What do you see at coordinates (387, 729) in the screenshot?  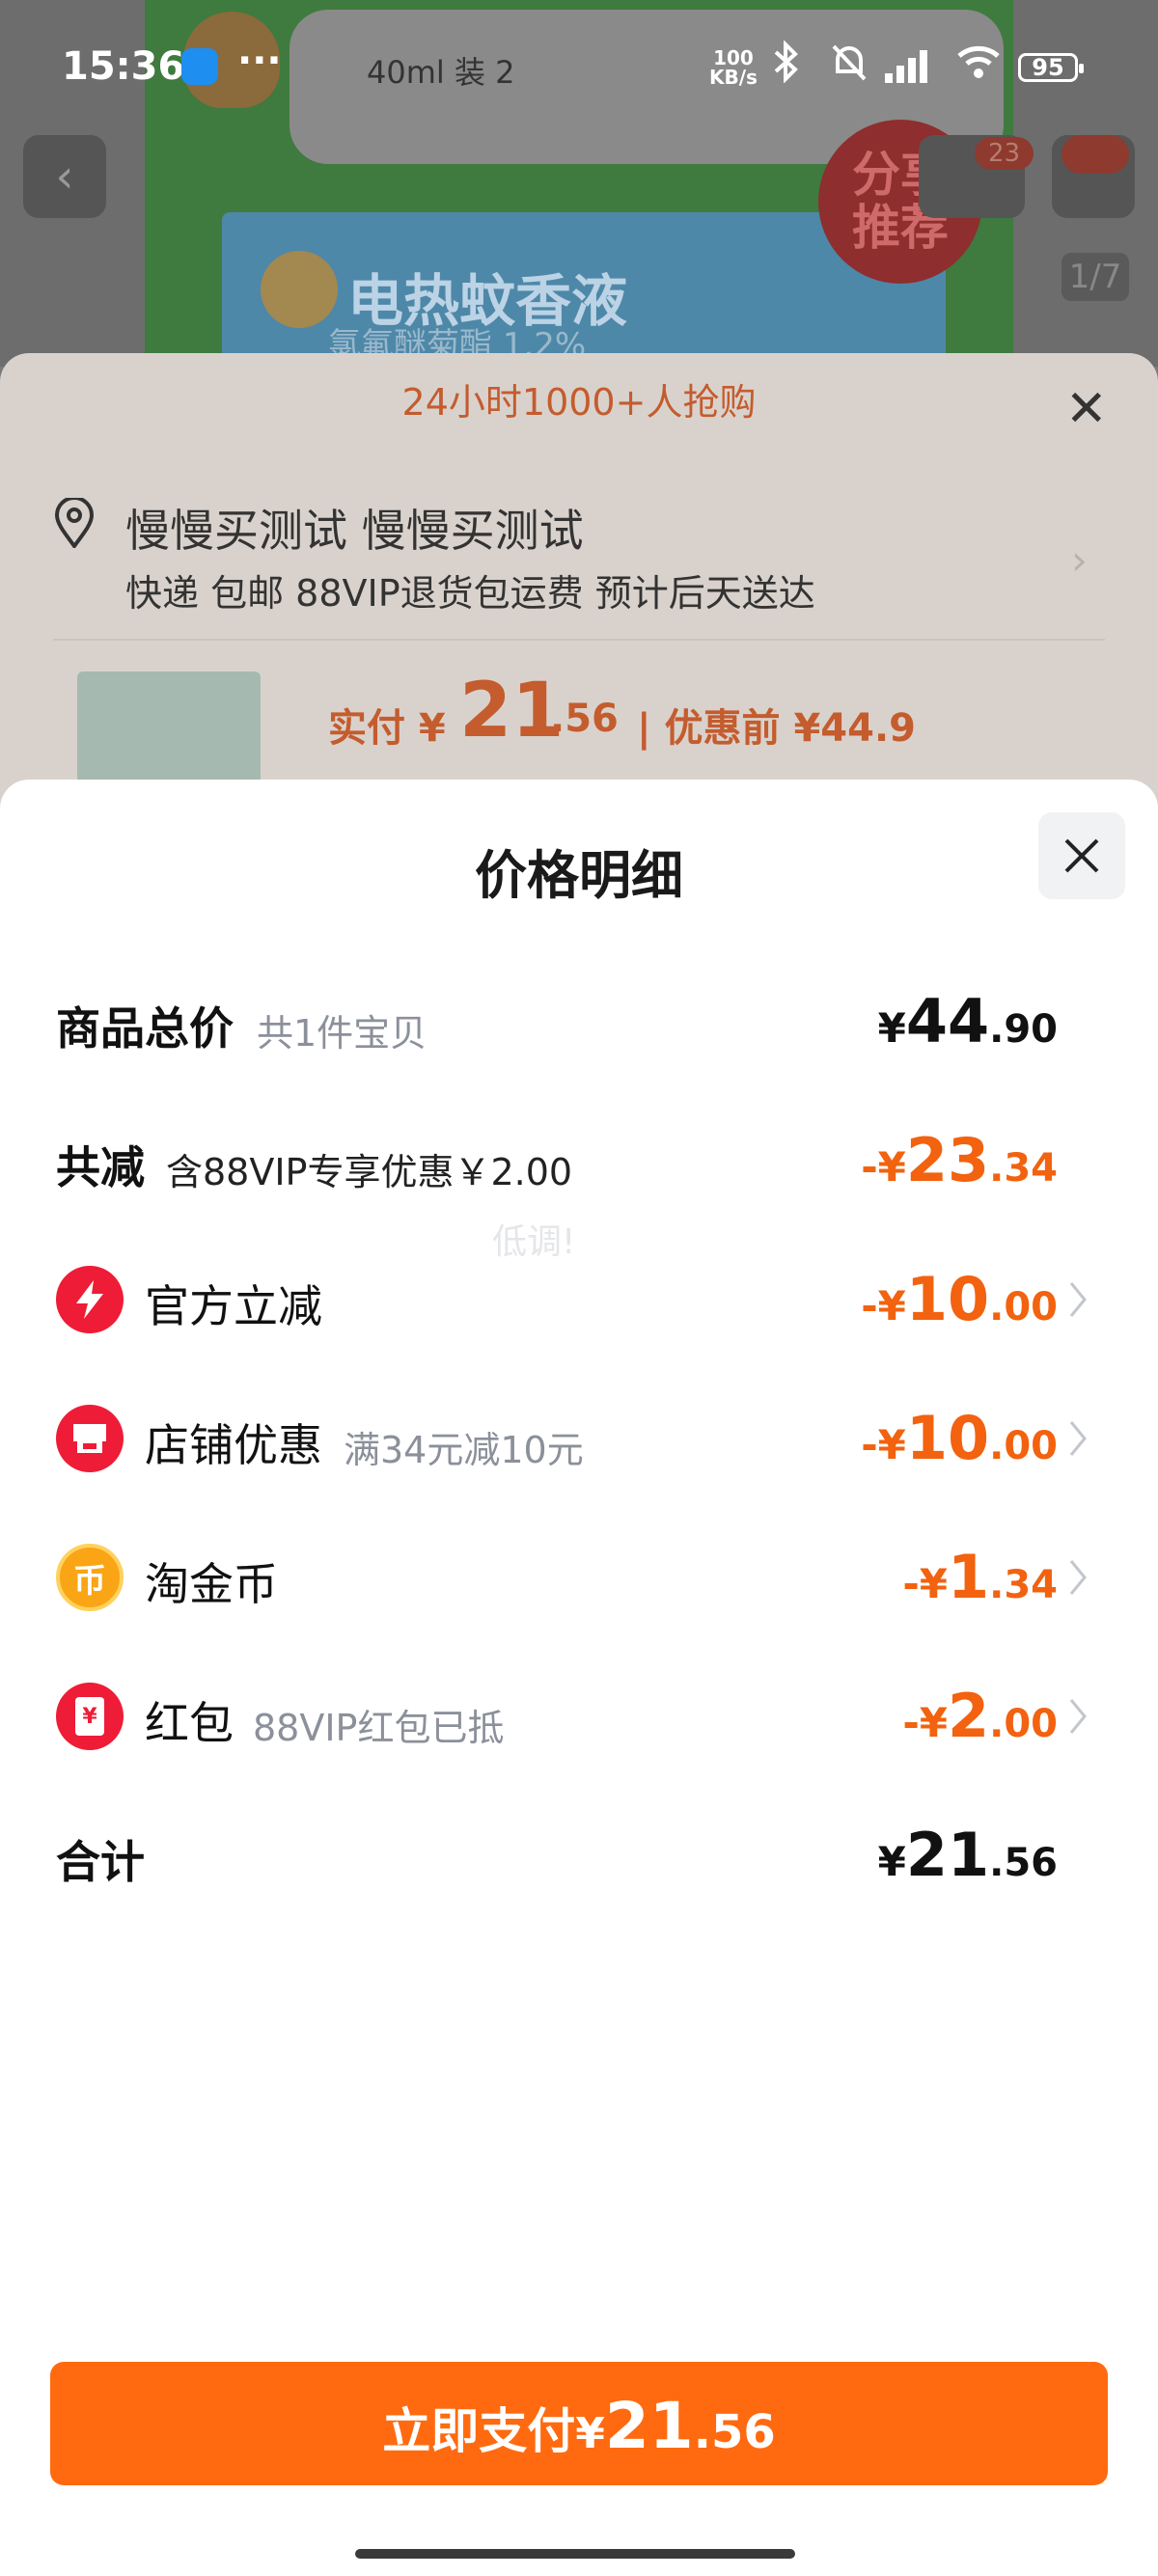 I see `actual-pay-label: 实付 ¥` at bounding box center [387, 729].